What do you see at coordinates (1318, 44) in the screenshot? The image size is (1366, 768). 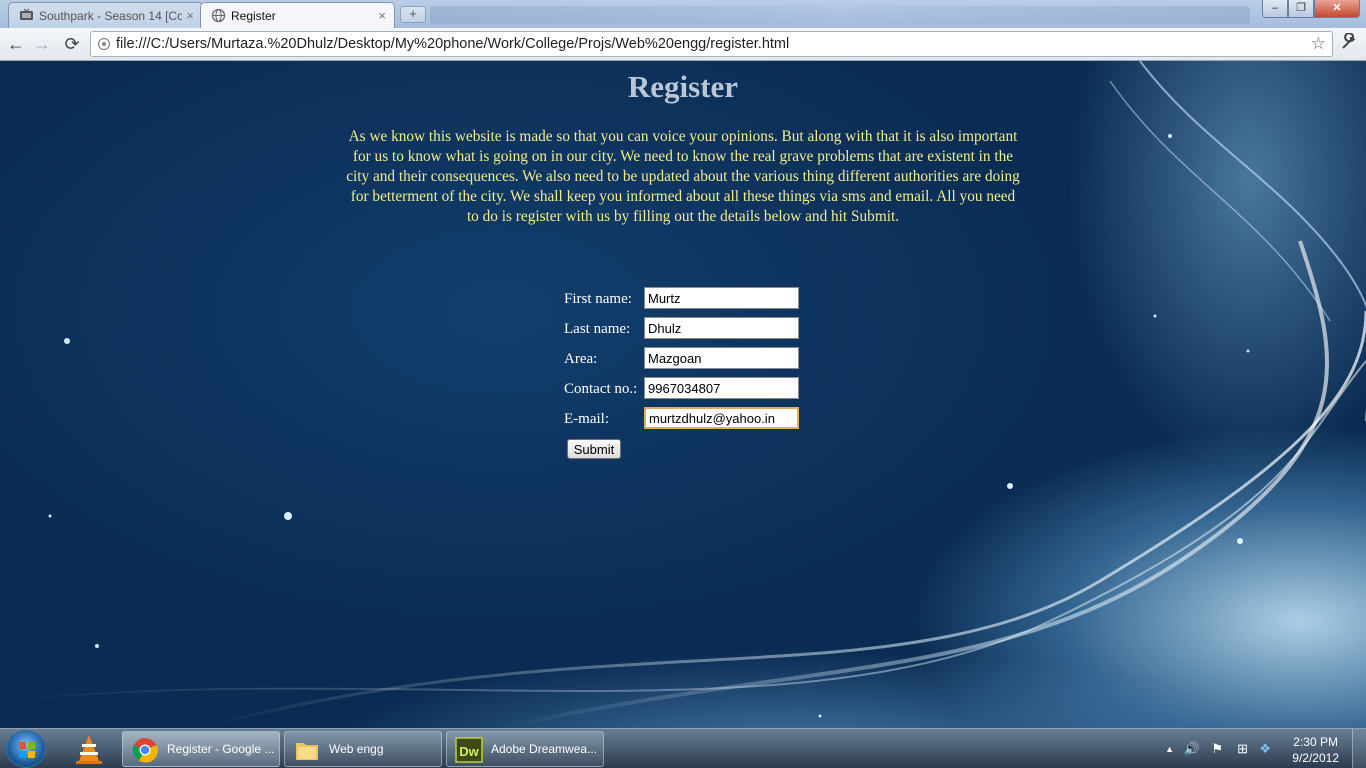 I see `bookmark-star-icon: ☆` at bounding box center [1318, 44].